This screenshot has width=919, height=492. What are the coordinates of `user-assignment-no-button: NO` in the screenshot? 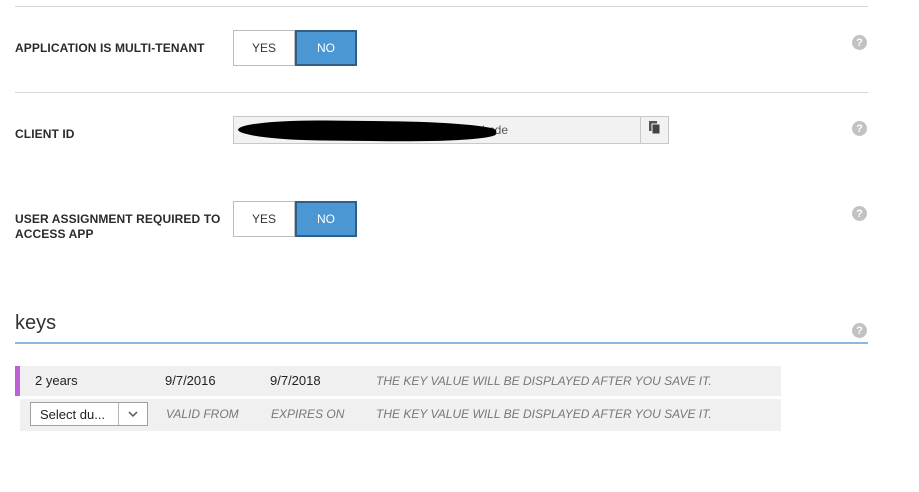 It's located at (326, 219).